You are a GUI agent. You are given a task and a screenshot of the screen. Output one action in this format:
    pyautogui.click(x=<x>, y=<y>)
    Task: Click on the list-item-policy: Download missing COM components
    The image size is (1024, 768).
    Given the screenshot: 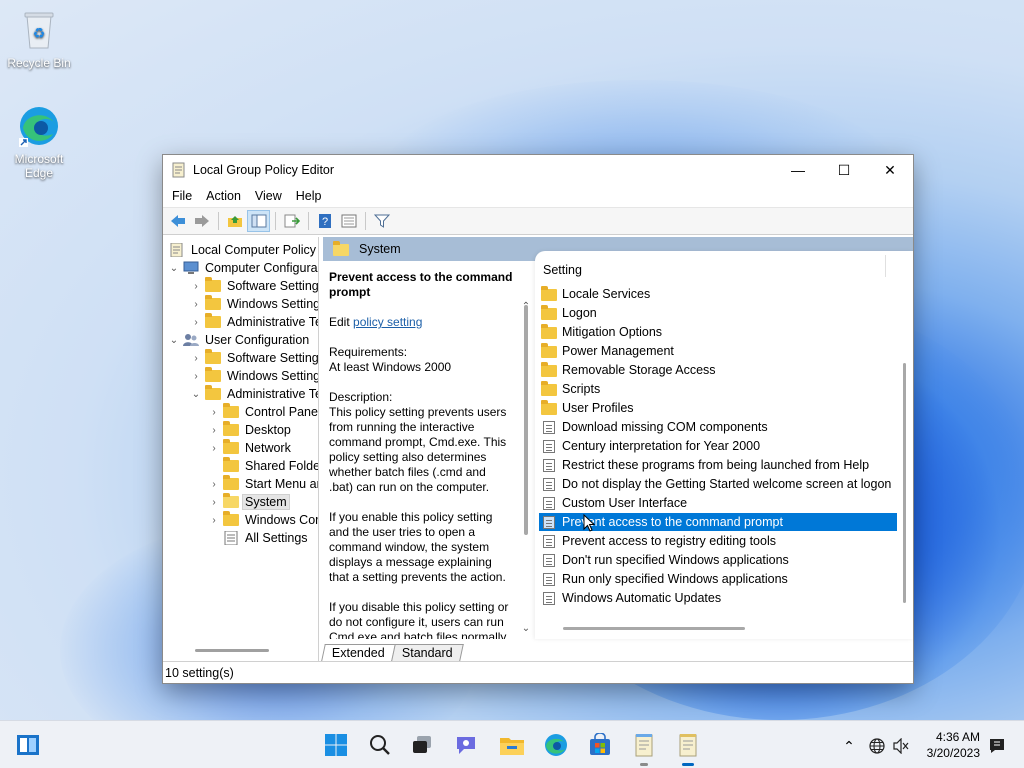 What is the action you would take?
    pyautogui.click(x=718, y=427)
    